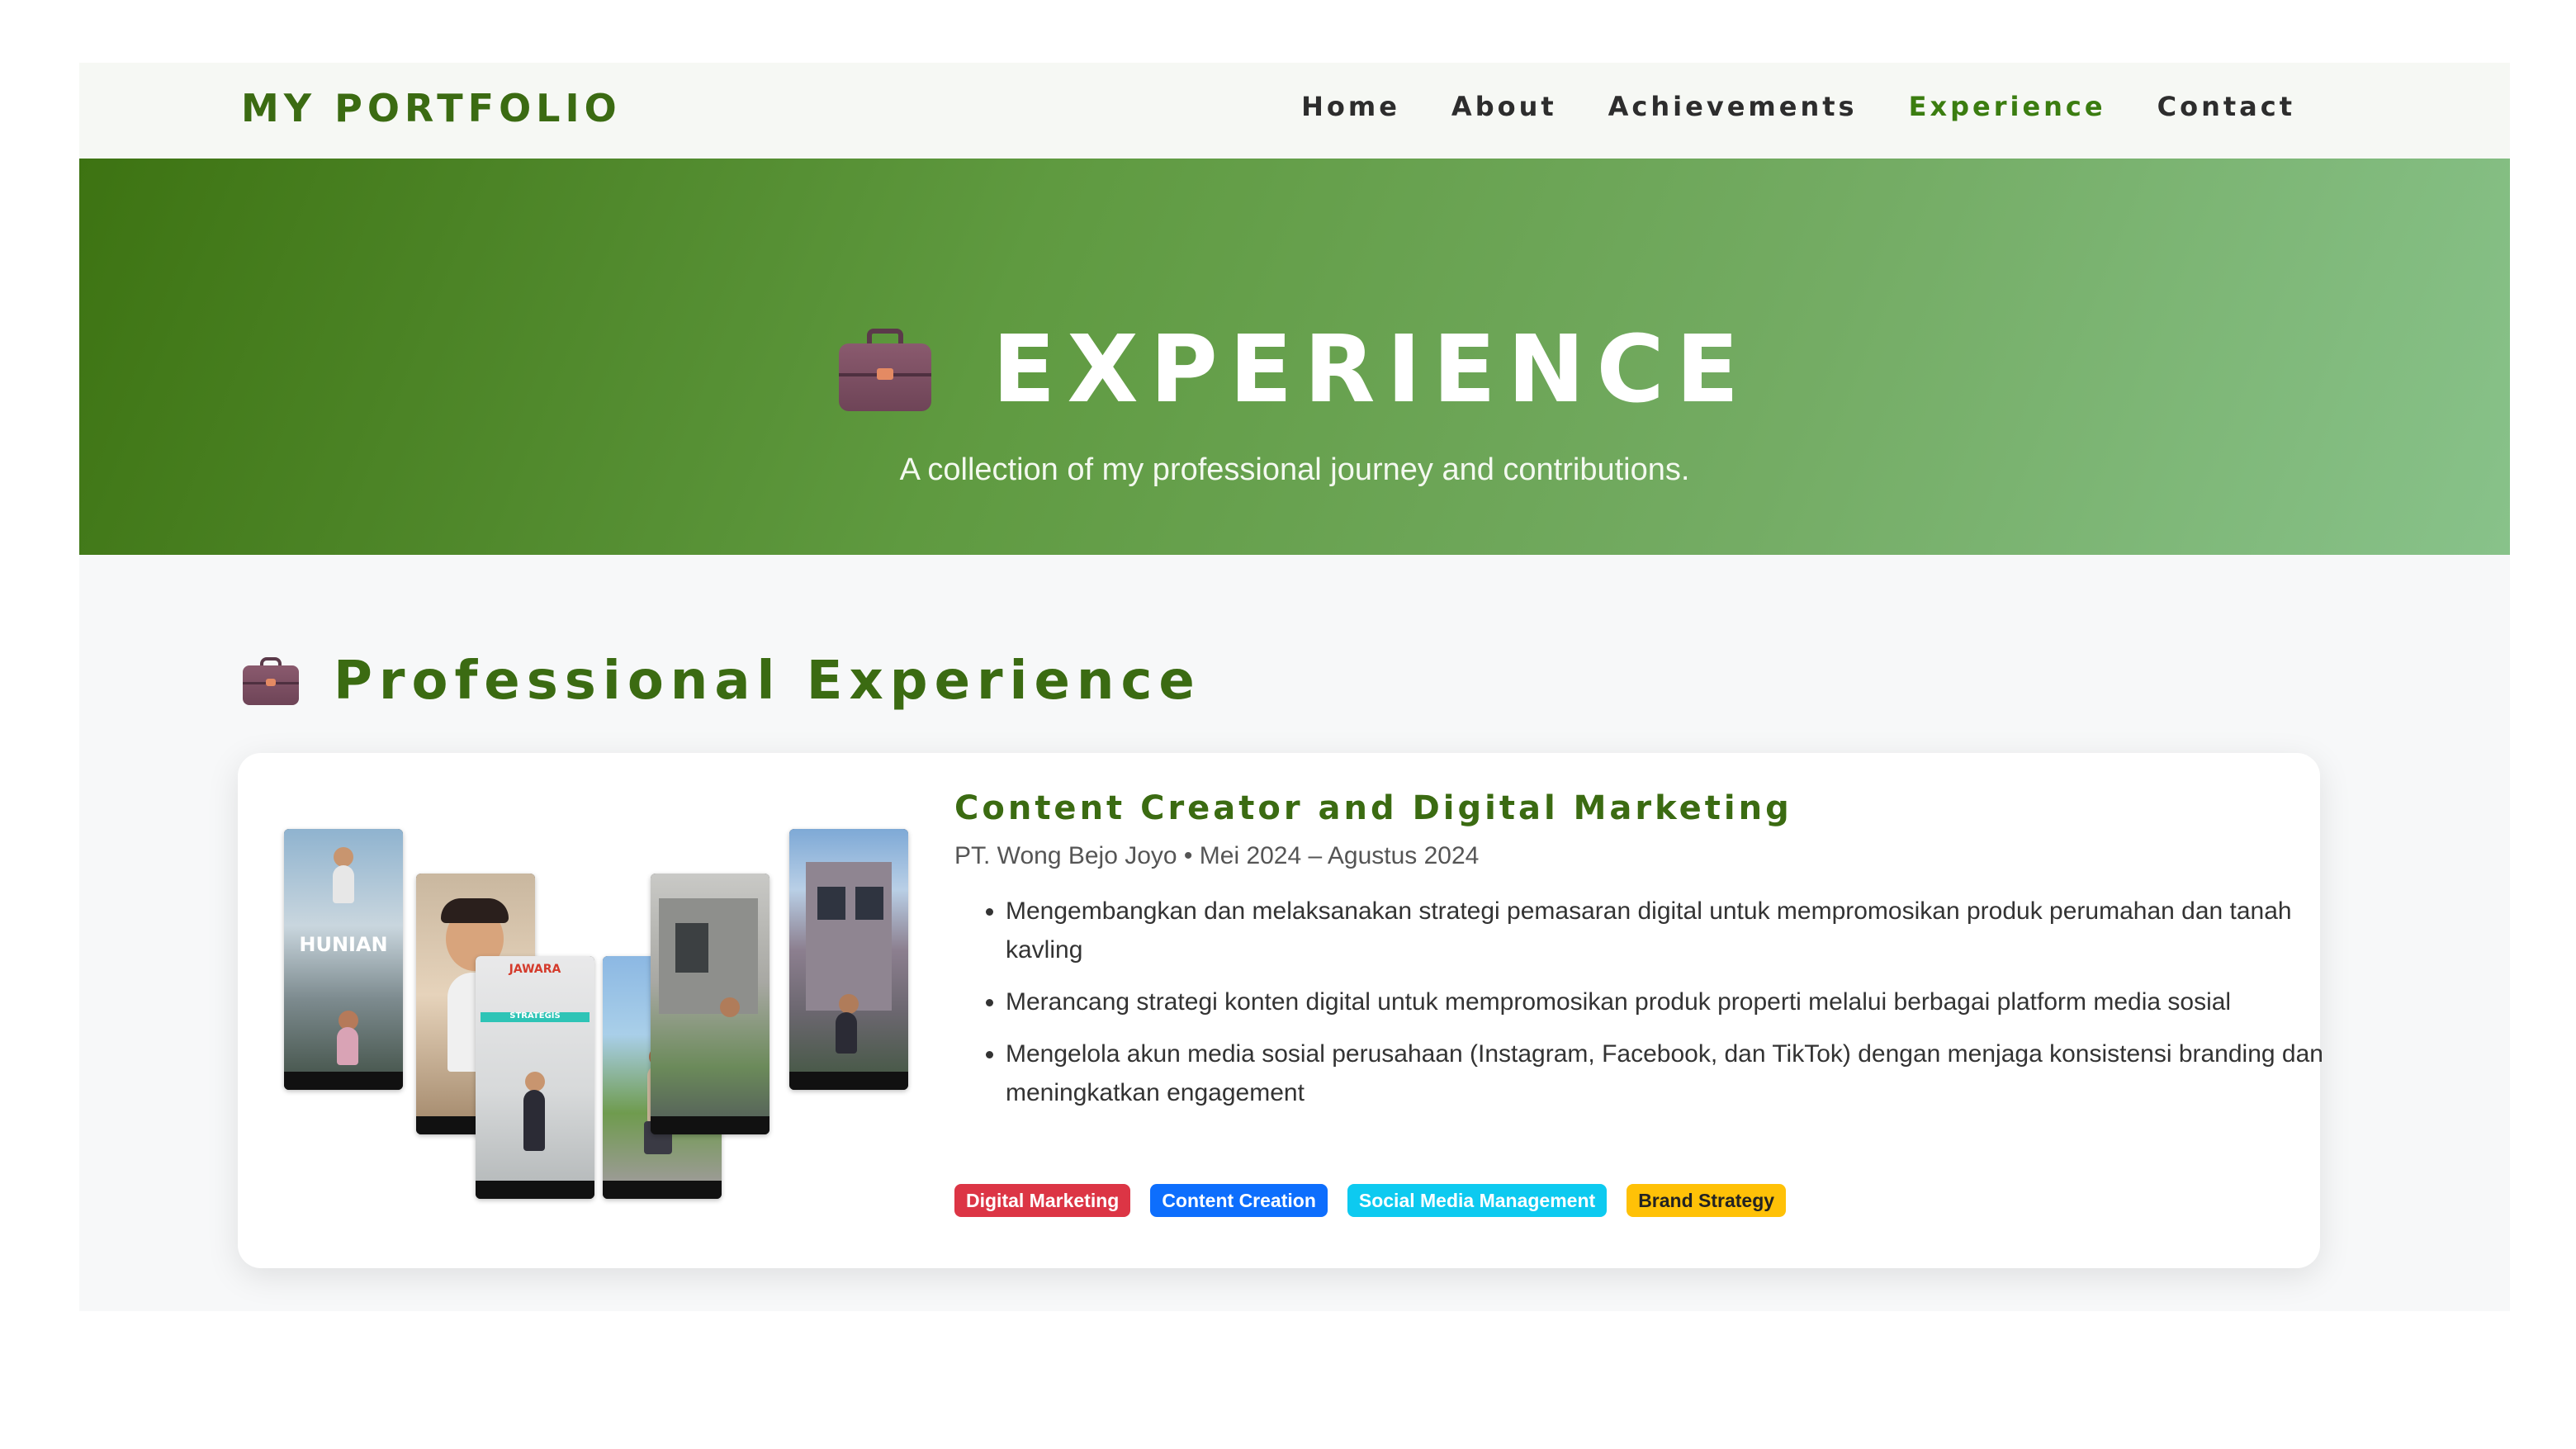  I want to click on nav-link-about: About, so click(1504, 106).